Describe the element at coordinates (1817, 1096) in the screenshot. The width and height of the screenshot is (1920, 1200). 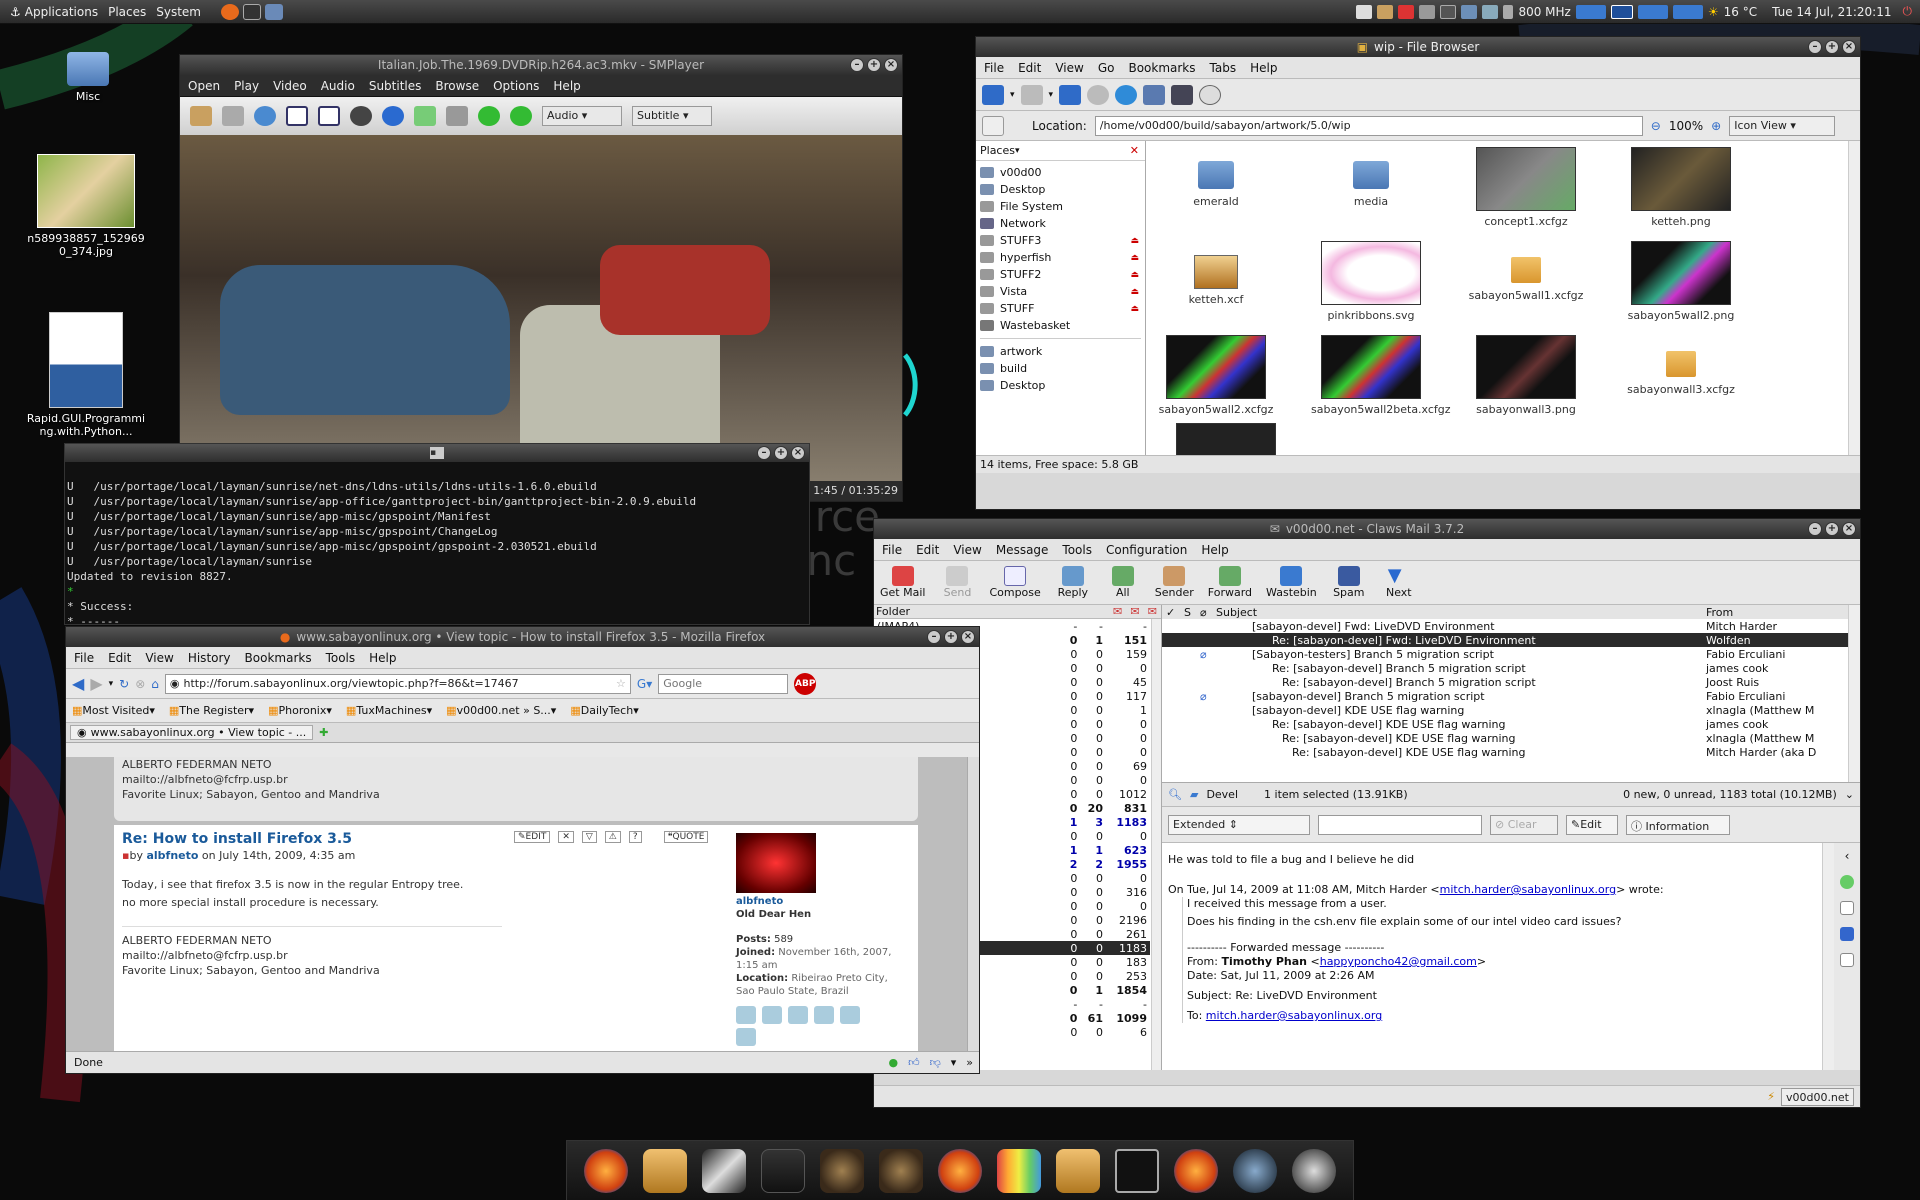
I see `account-selector: v00d00.net` at that location.